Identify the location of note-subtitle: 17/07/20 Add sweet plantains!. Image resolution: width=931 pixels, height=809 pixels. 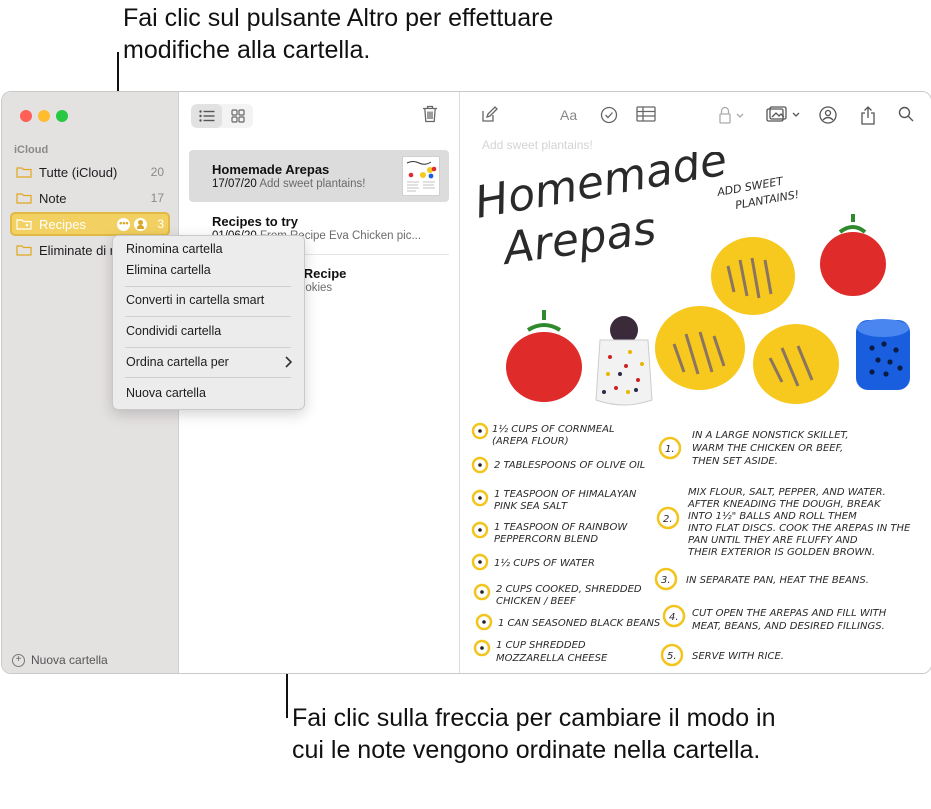
(288, 184).